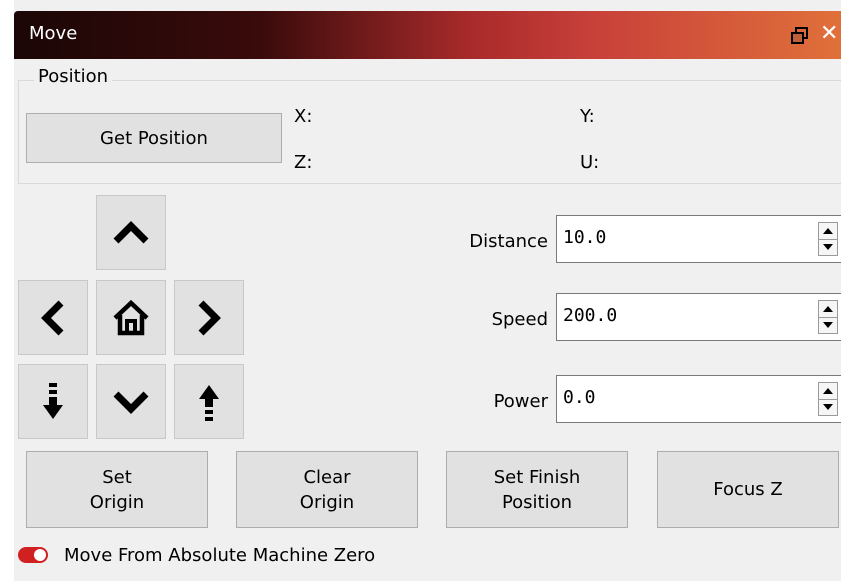 Image resolution: width=841 pixels, height=581 pixels. I want to click on jog-right-button, so click(209, 317).